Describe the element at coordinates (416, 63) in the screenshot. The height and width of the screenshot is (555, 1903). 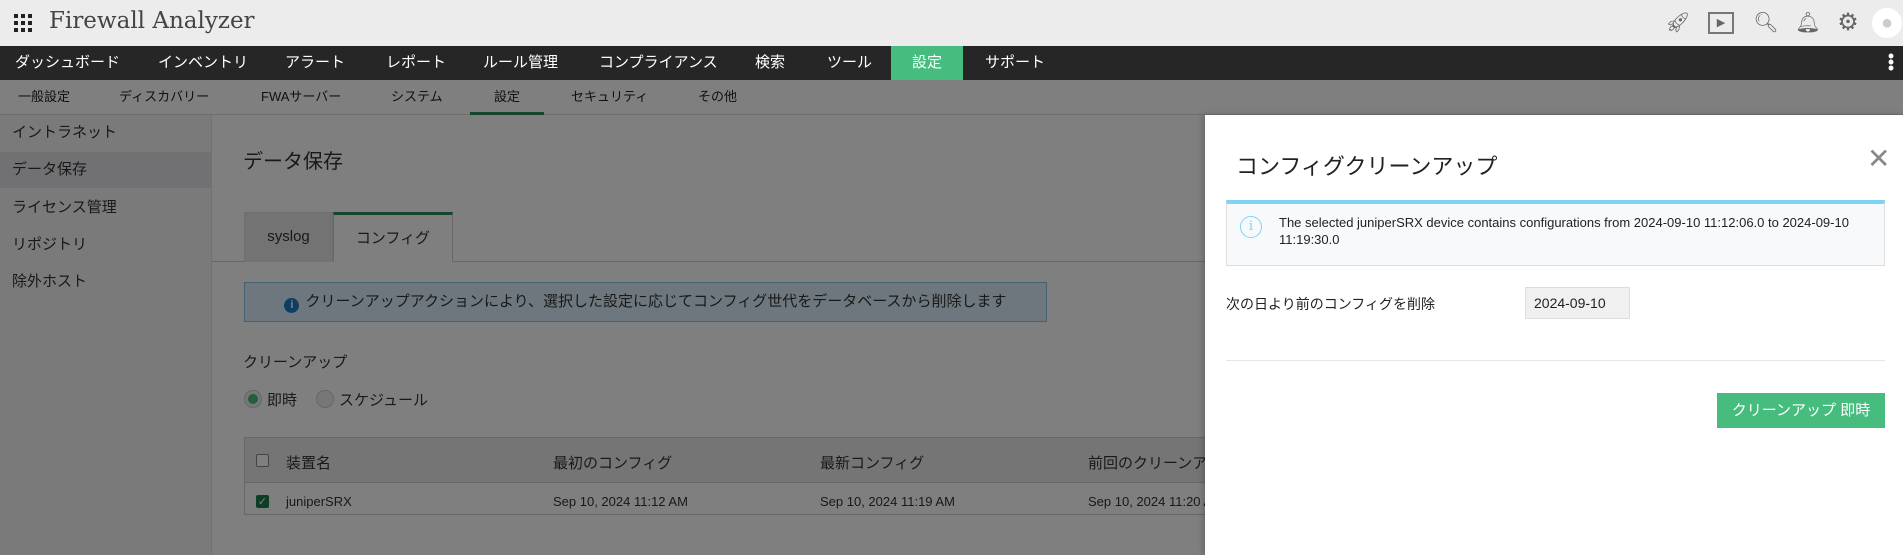
I see `nav-reports: レポート` at that location.